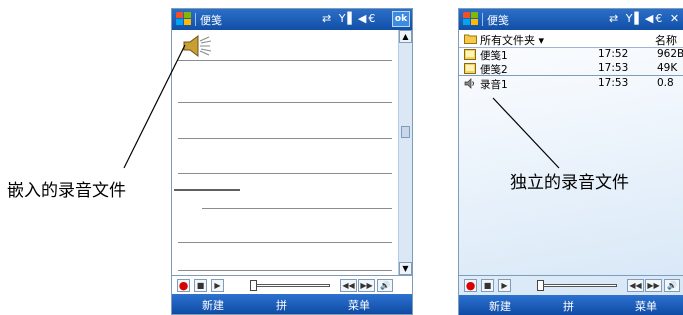 The image size is (683, 315). I want to click on callout-line-standalone, so click(526, 133).